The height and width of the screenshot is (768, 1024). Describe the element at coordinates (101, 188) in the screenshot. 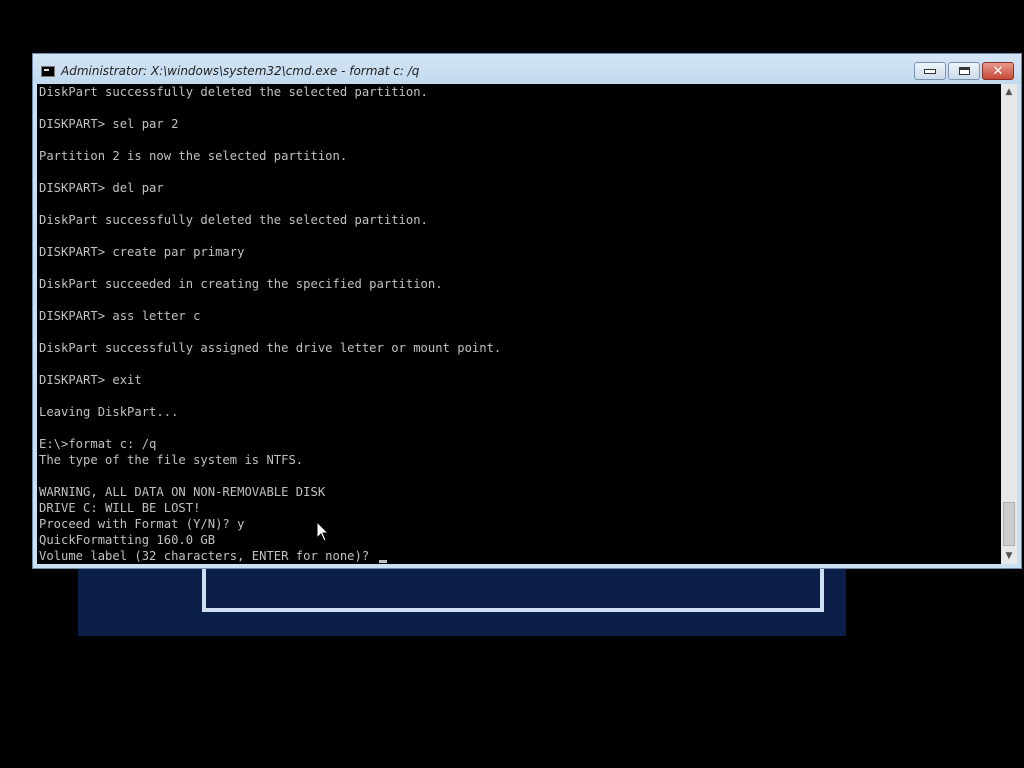

I see `console-line-text: DISKPART> del par` at that location.